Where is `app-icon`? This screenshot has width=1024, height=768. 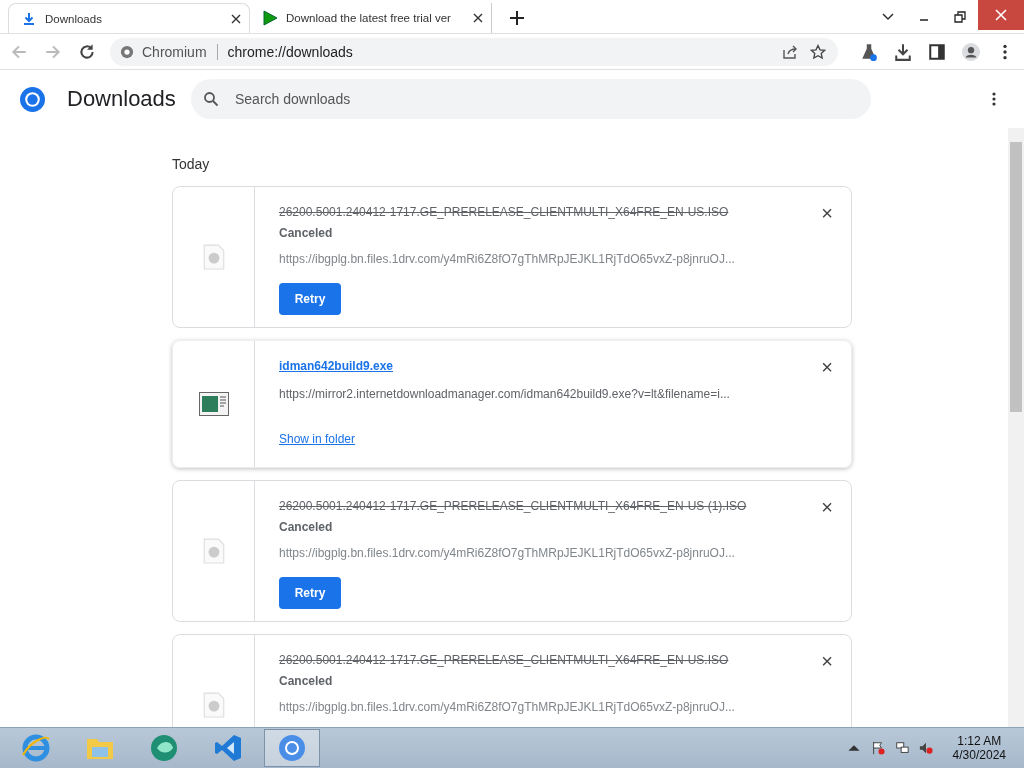
app-icon is located at coordinates (164, 748).